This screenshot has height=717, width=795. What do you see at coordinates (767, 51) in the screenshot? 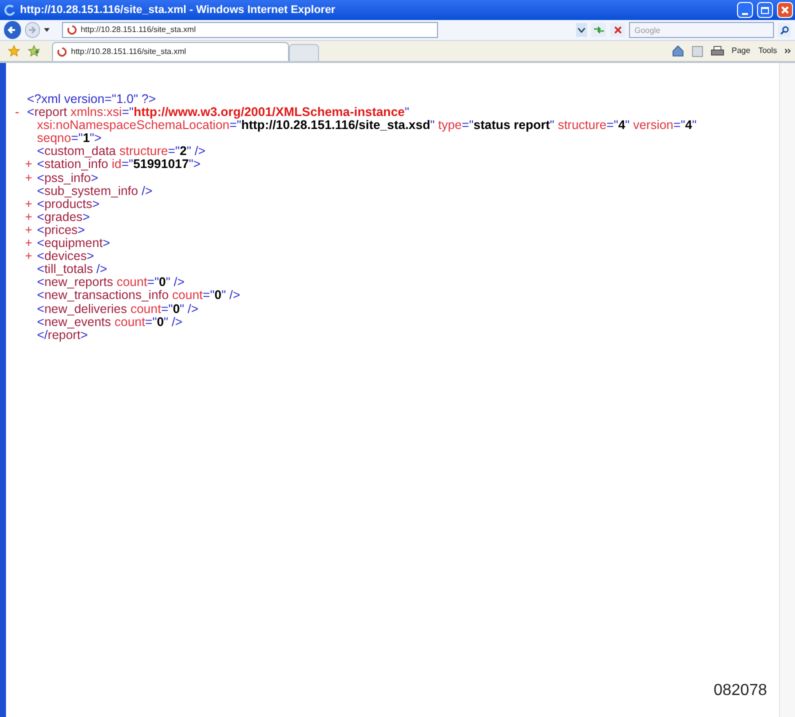
I see `tools-menu-button: Tools` at bounding box center [767, 51].